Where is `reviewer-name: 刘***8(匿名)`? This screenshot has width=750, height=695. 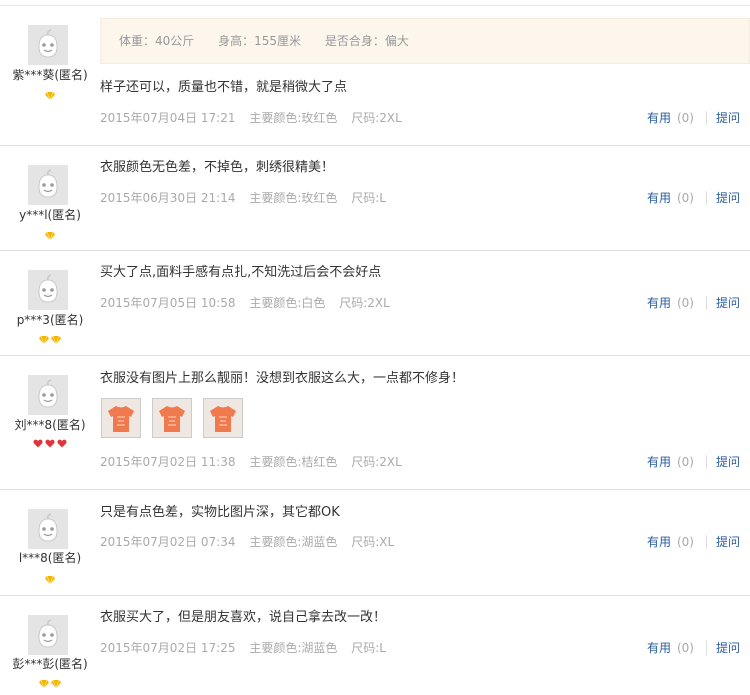 reviewer-name: 刘***8(匿名) is located at coordinates (50, 425).